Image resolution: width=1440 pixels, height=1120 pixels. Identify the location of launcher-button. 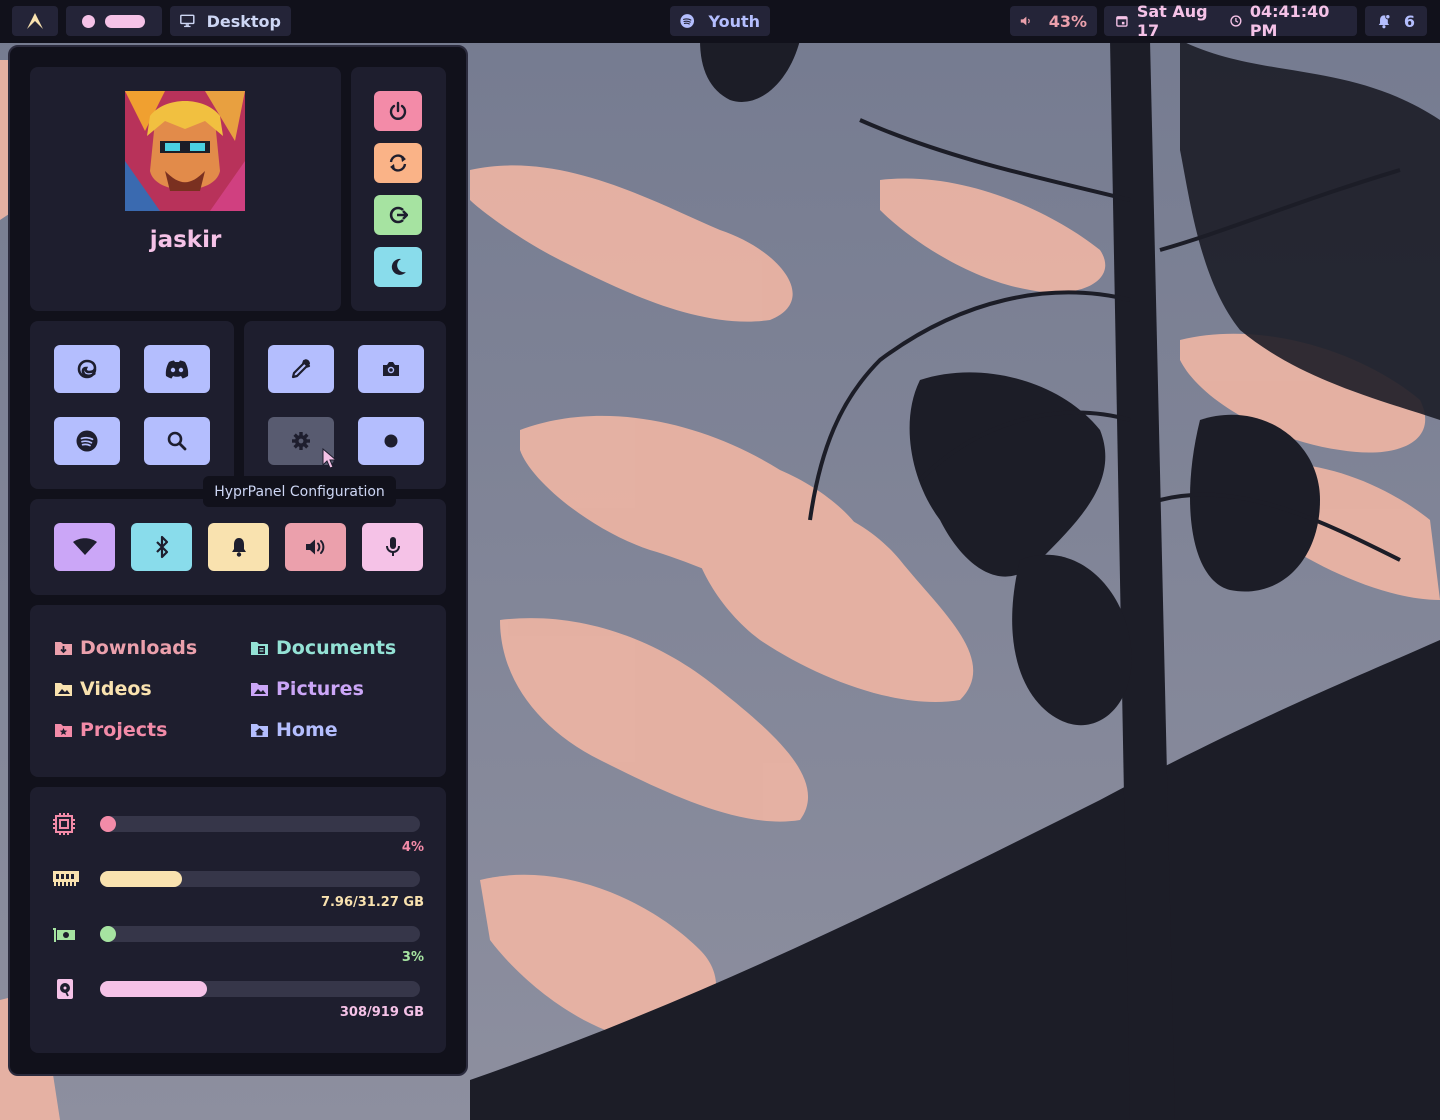
(35, 21).